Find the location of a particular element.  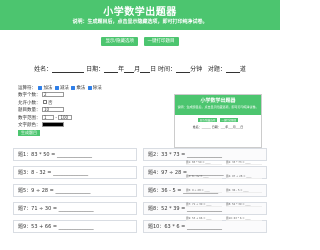

preview-print-button: 一键打印题目 is located at coordinates (228, 120).